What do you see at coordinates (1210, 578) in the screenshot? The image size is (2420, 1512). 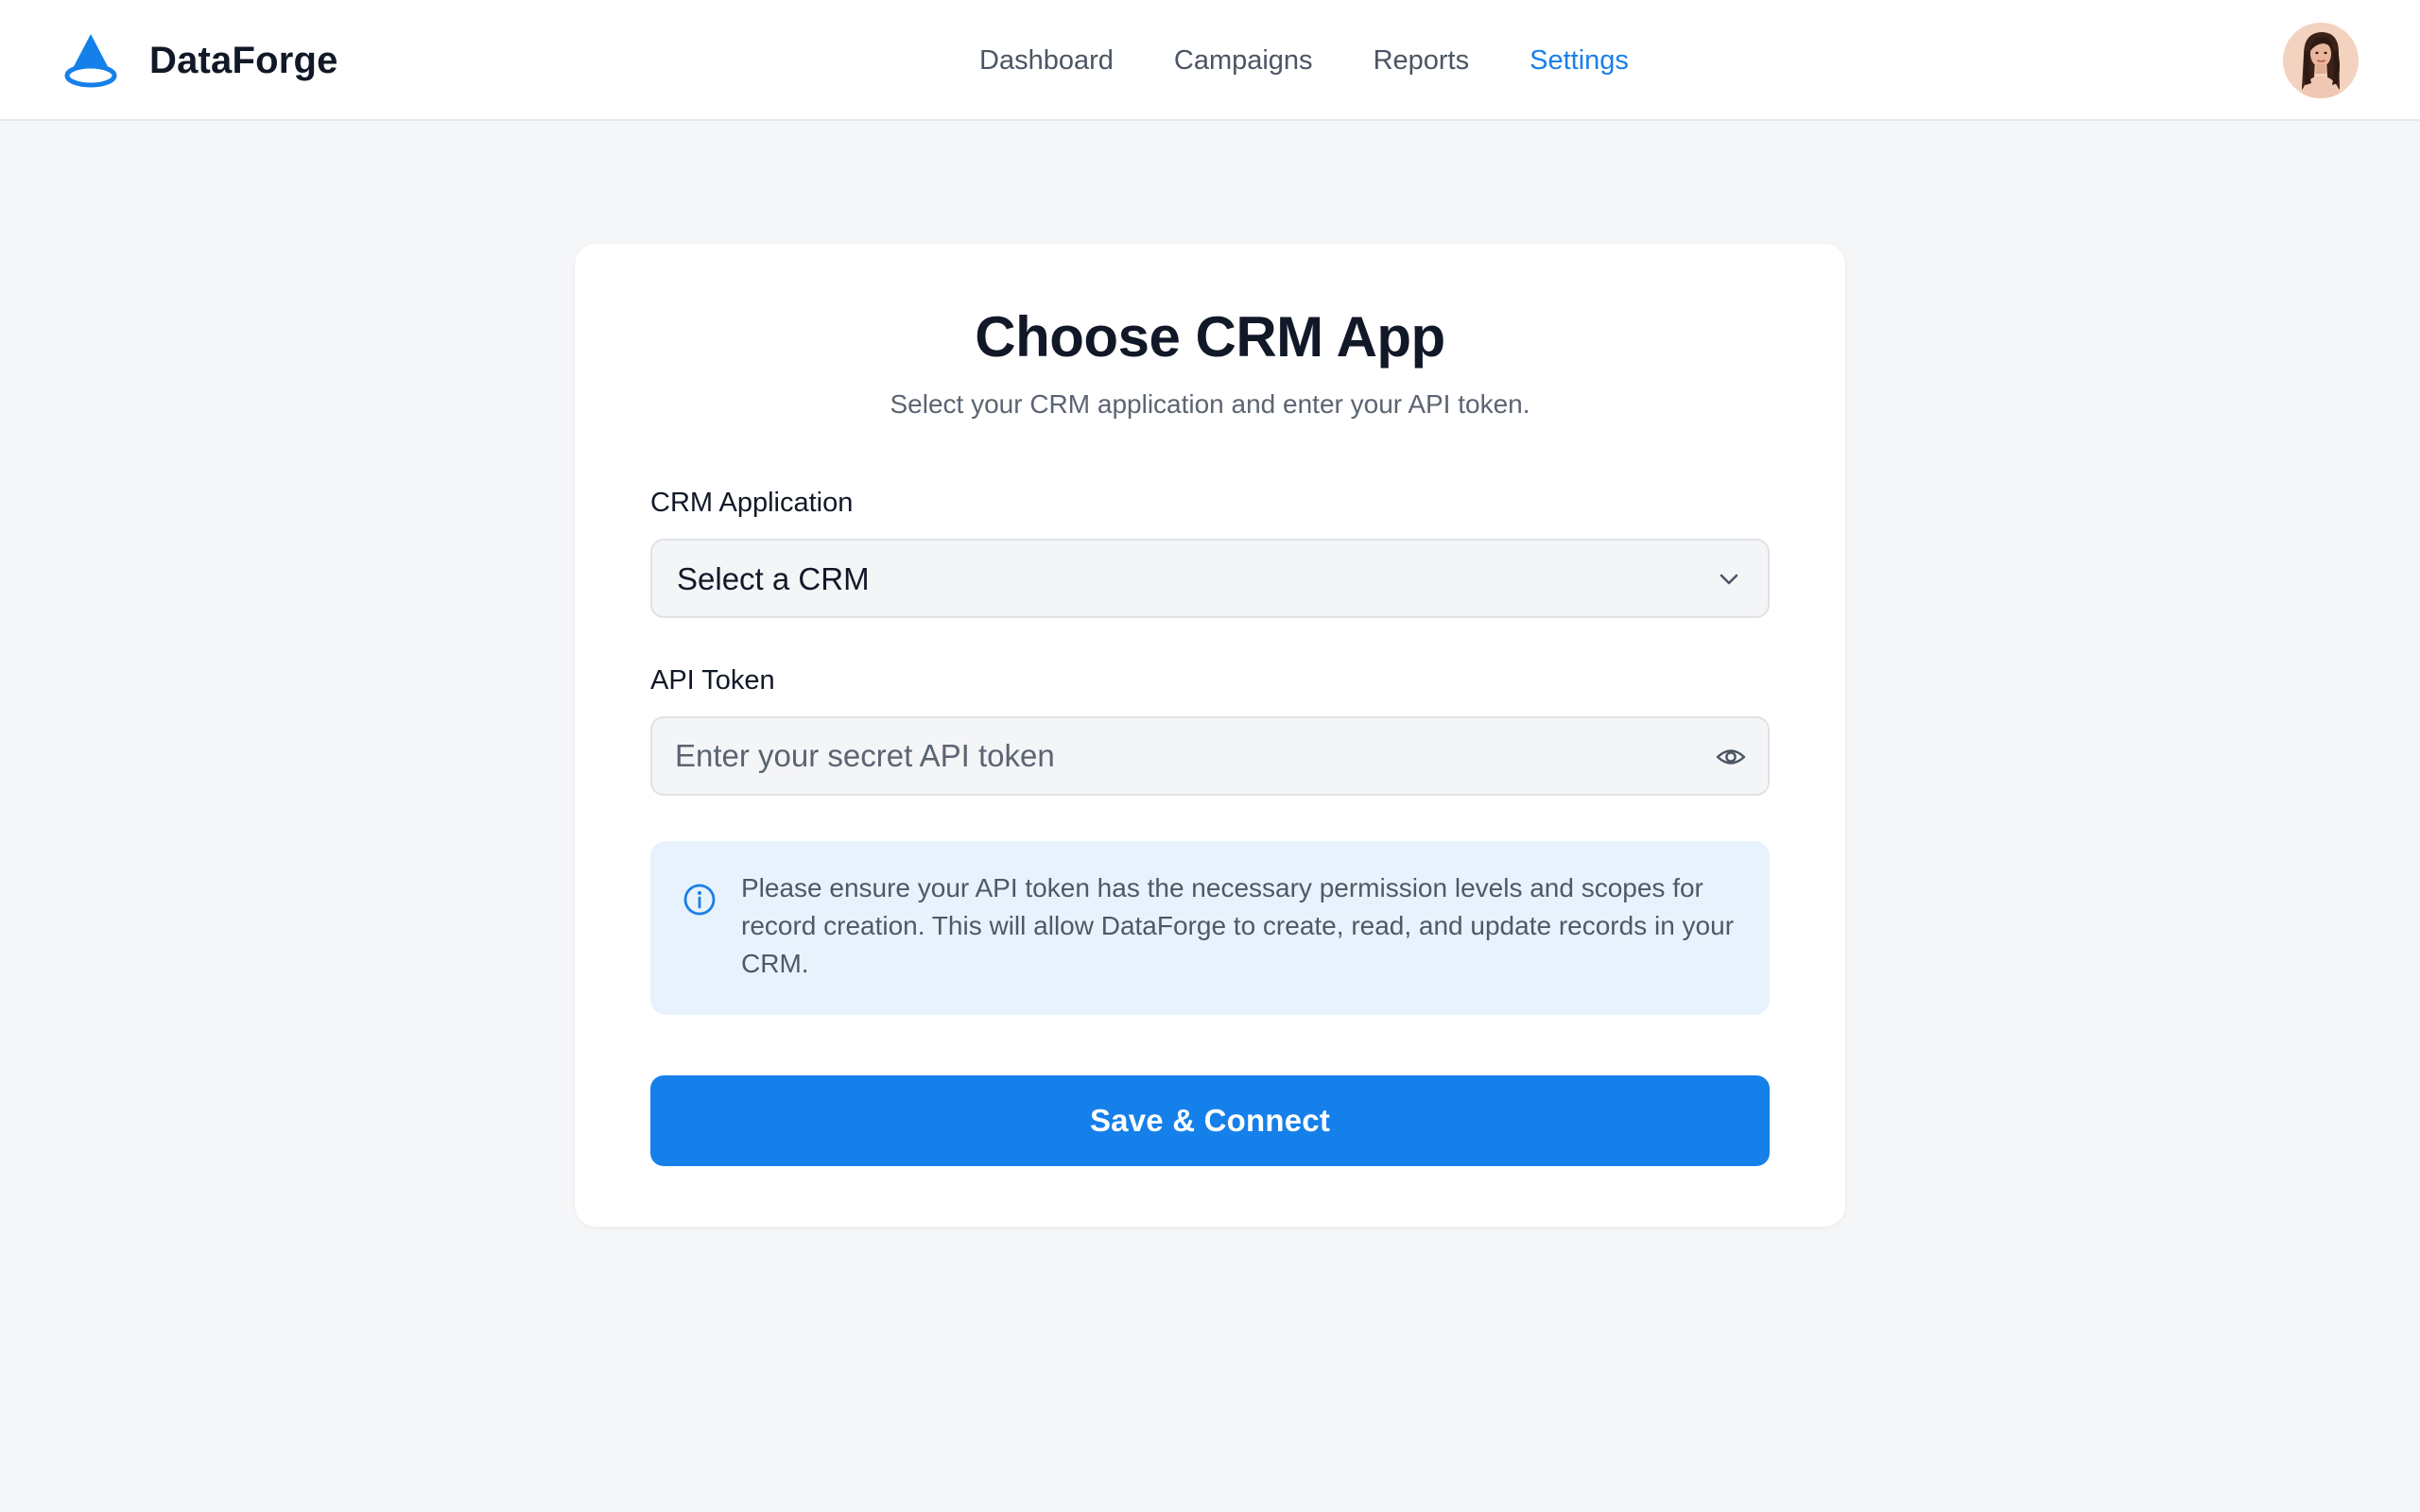 I see `crm-application-select: Select a CRM` at bounding box center [1210, 578].